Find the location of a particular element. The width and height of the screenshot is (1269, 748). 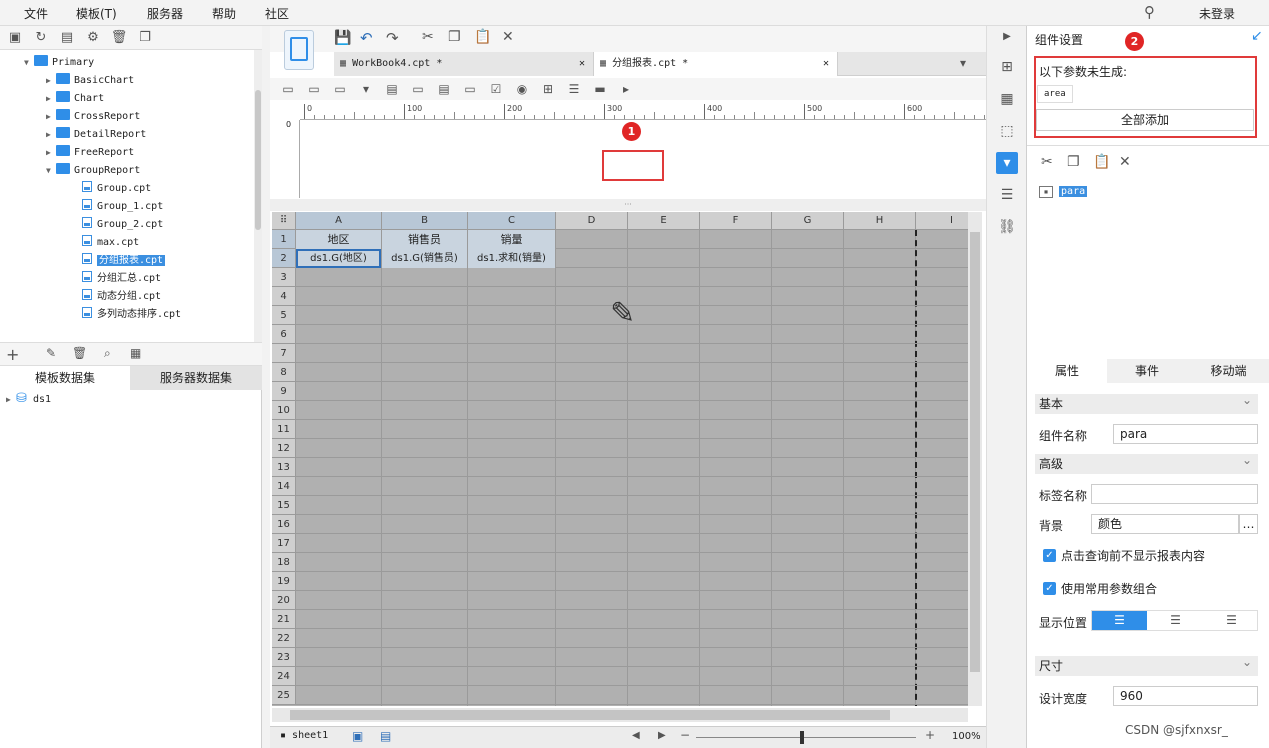

undo-icon: ↶ is located at coordinates (366, 38).